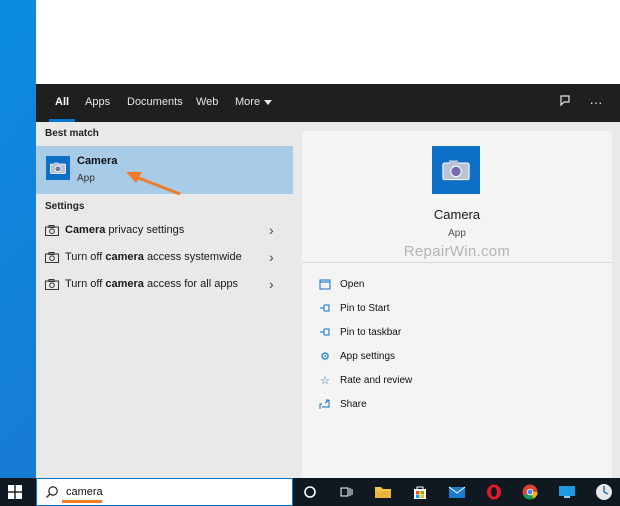 This screenshot has height=506, width=620. What do you see at coordinates (346, 492) in the screenshot?
I see `task-view-icon` at bounding box center [346, 492].